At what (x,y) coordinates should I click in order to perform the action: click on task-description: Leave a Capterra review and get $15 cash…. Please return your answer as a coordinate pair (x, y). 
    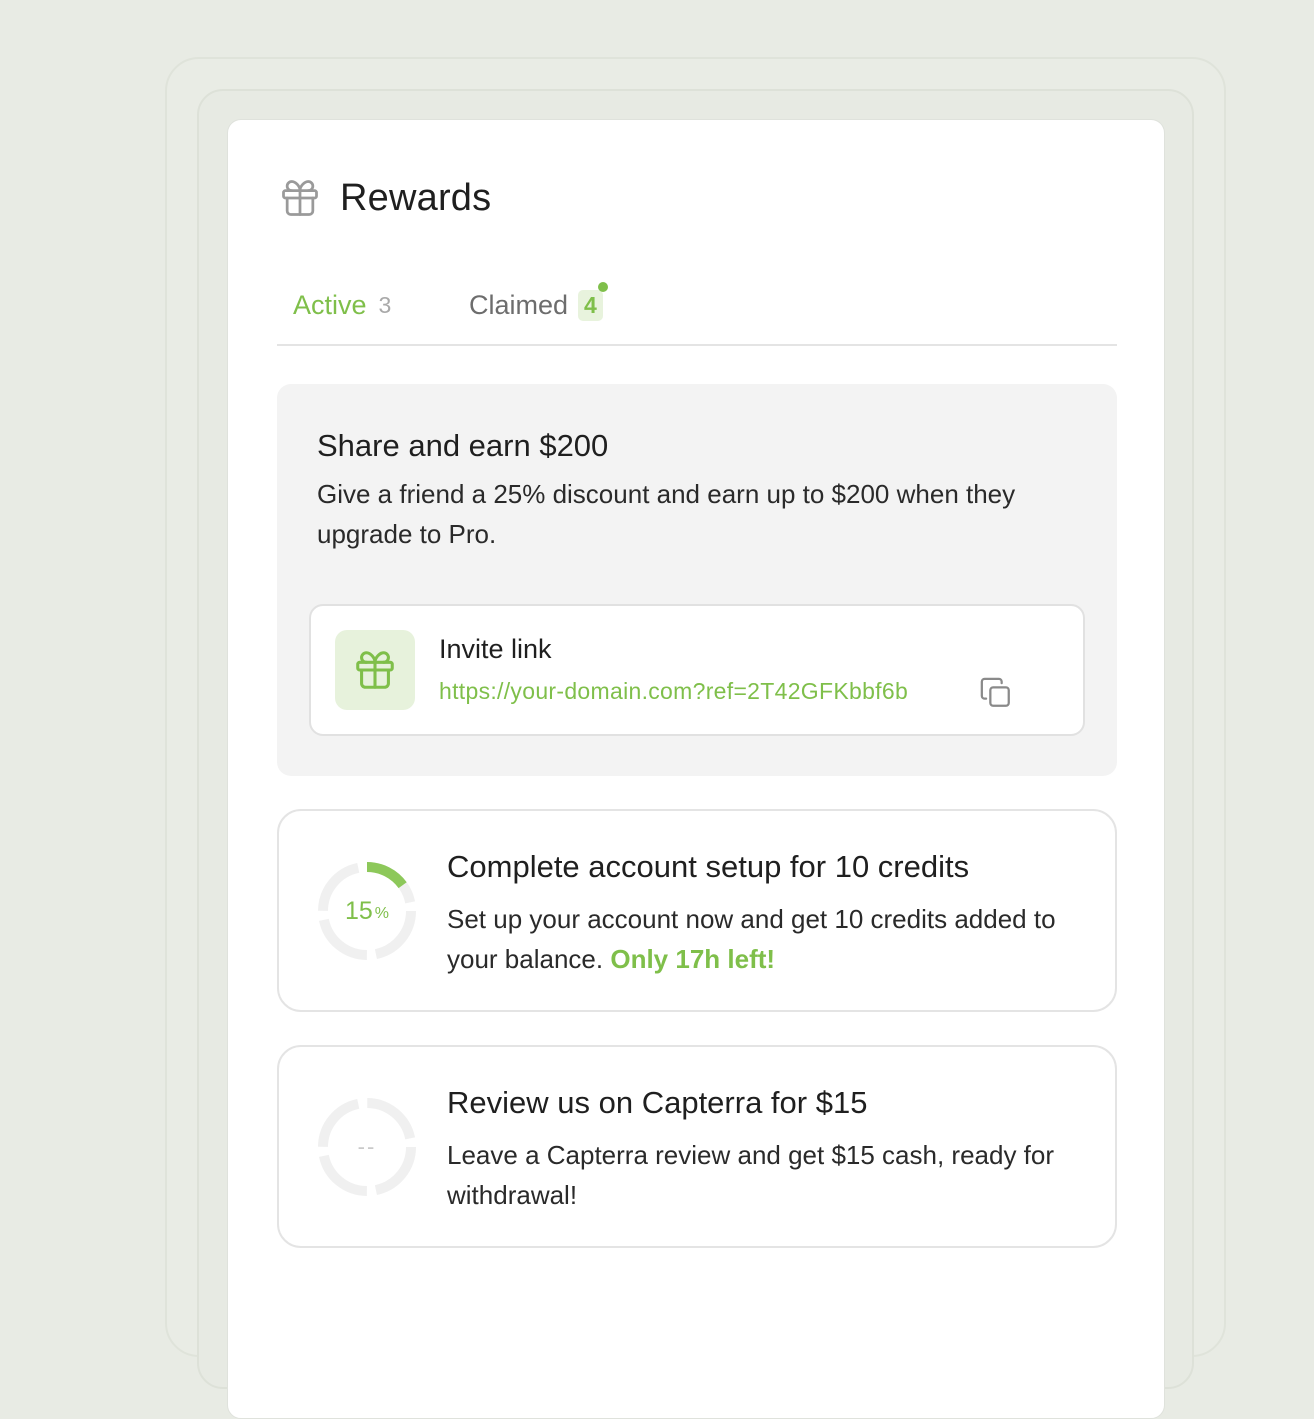
    Looking at the image, I should click on (751, 1175).